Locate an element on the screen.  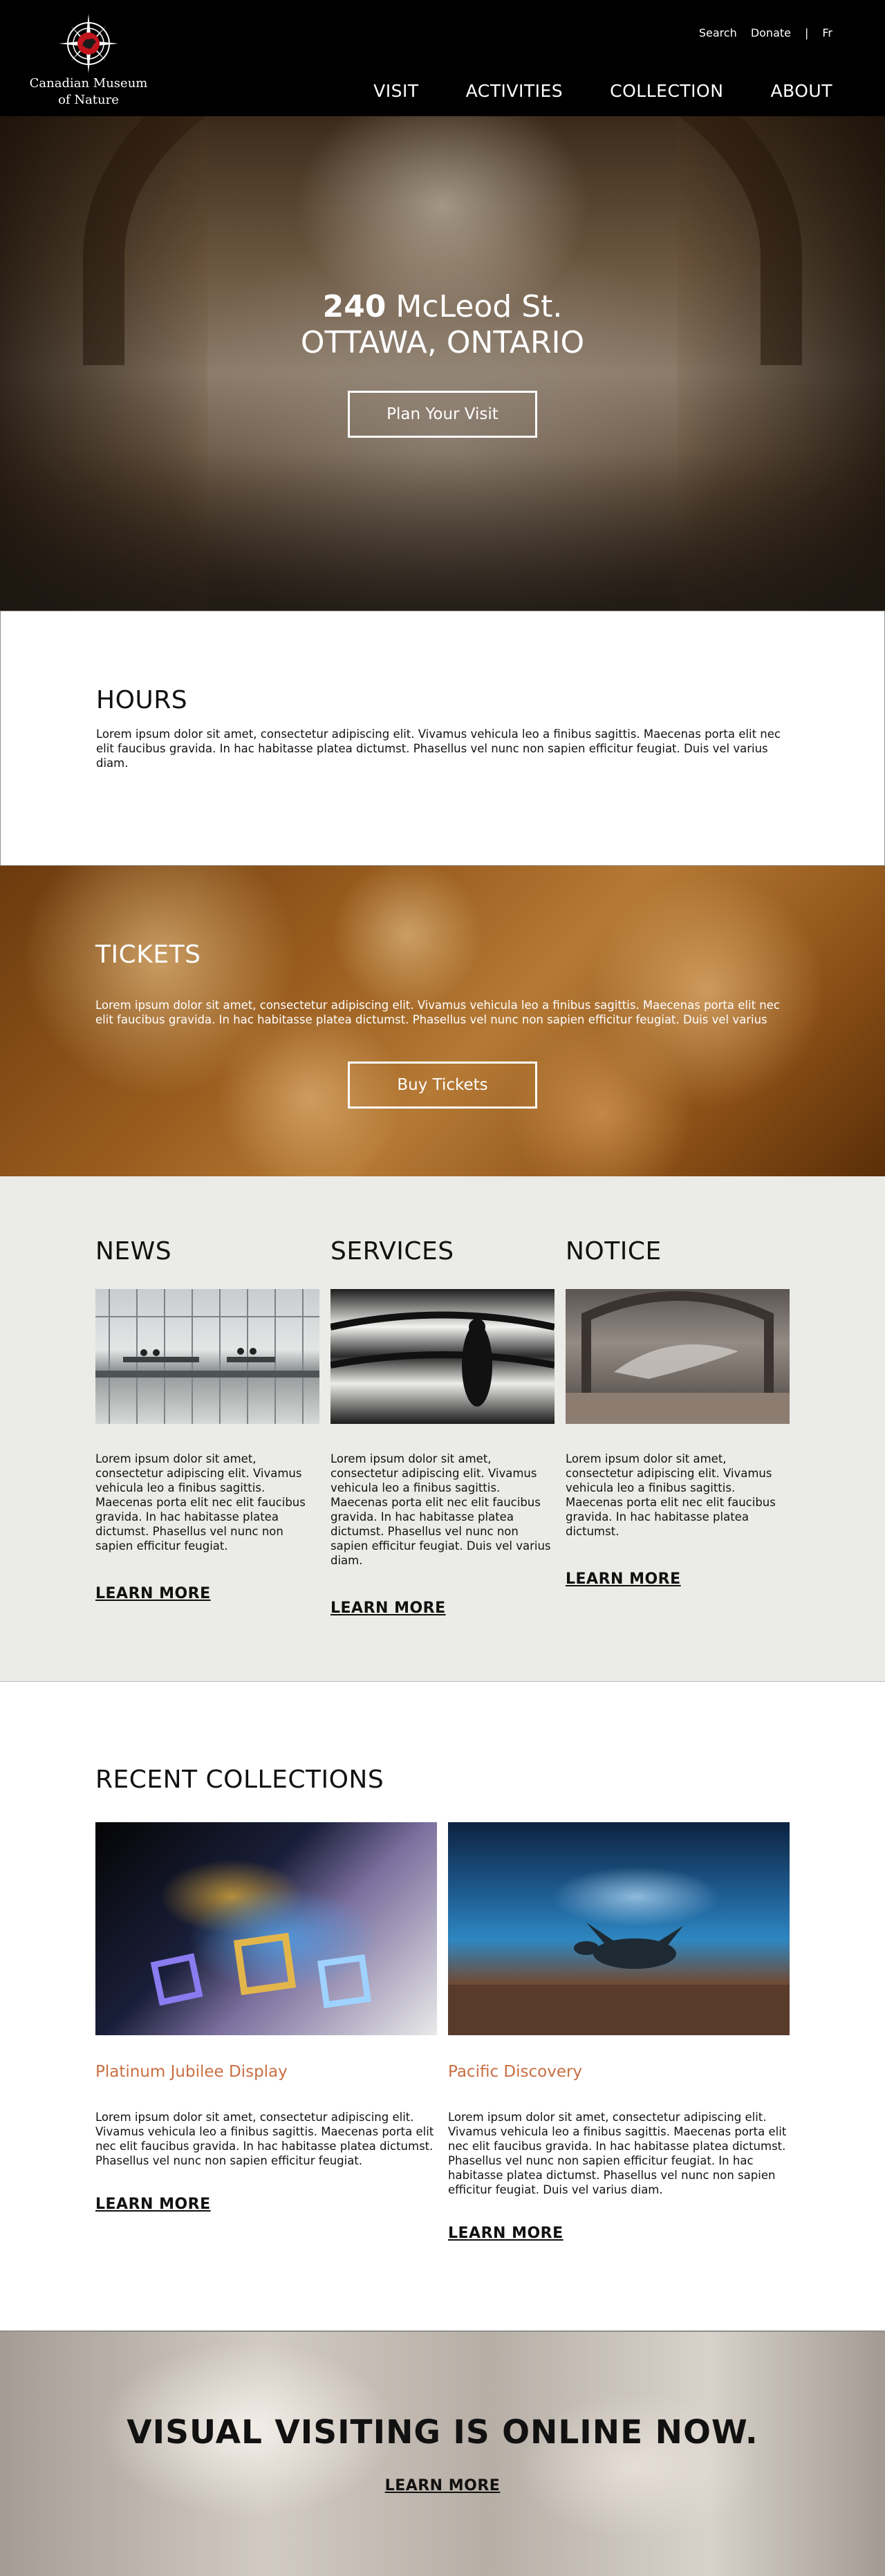
hours-title: HOURS is located at coordinates (142, 700).